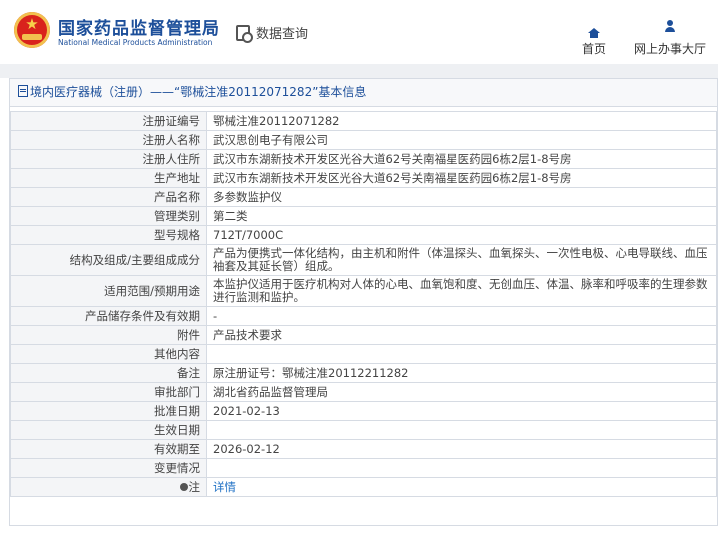 Image resolution: width=718 pixels, height=537 pixels. What do you see at coordinates (194, 486) in the screenshot?
I see `note-label: 注` at bounding box center [194, 486].